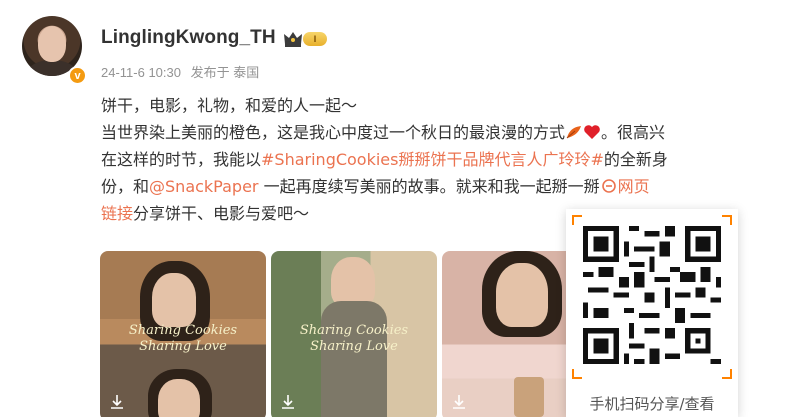 The image size is (801, 417). Describe the element at coordinates (77, 75) in the screenshot. I see `verified-badge: v` at that location.